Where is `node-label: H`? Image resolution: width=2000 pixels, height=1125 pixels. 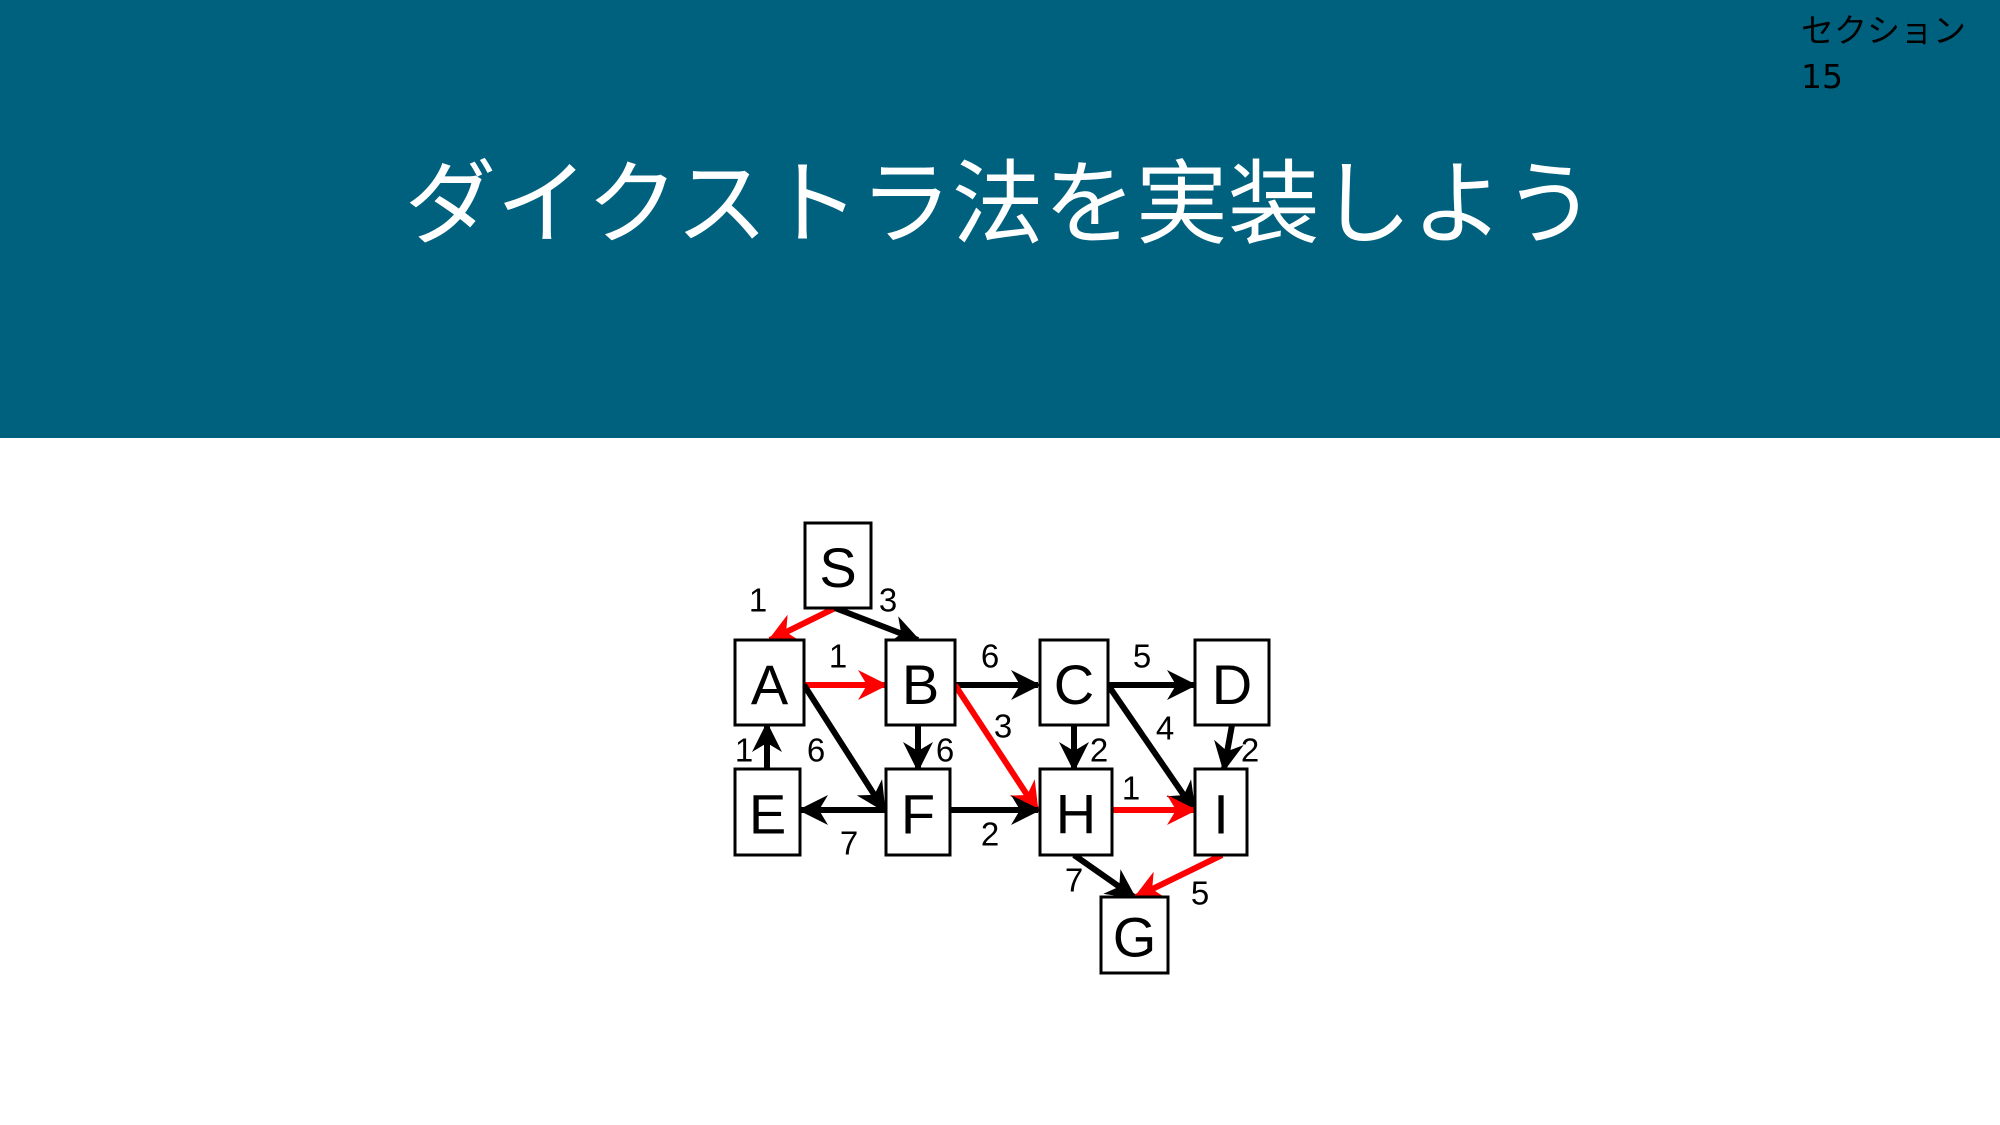
node-label: H is located at coordinates (1076, 814).